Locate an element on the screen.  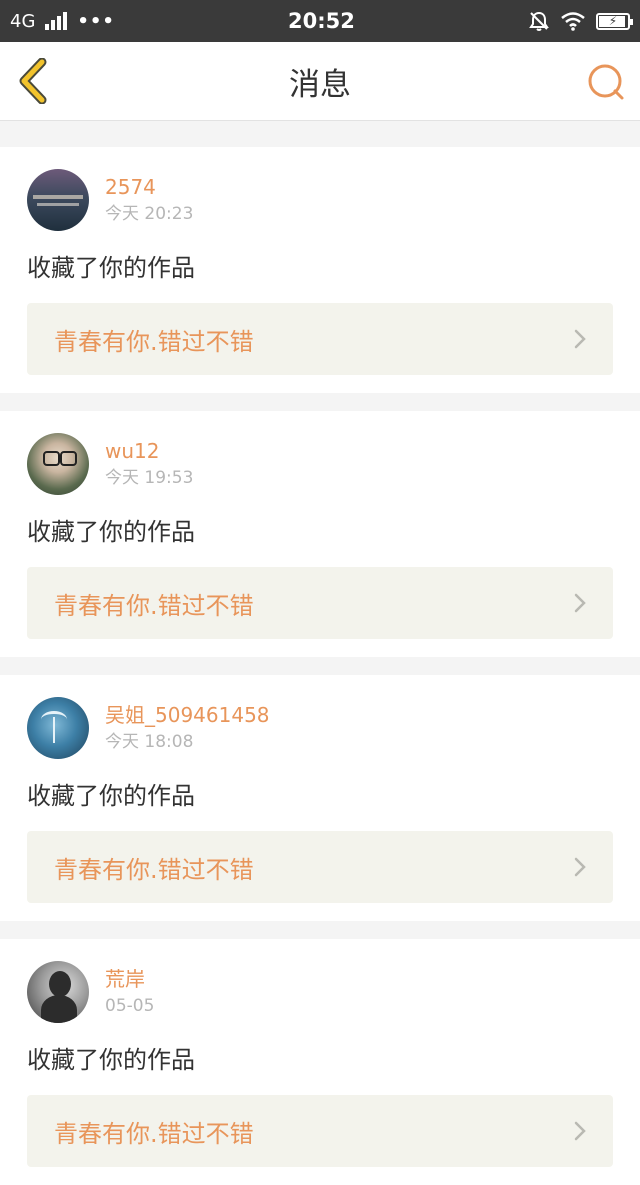
timestamp: 今天 19:53 is located at coordinates (149, 478).